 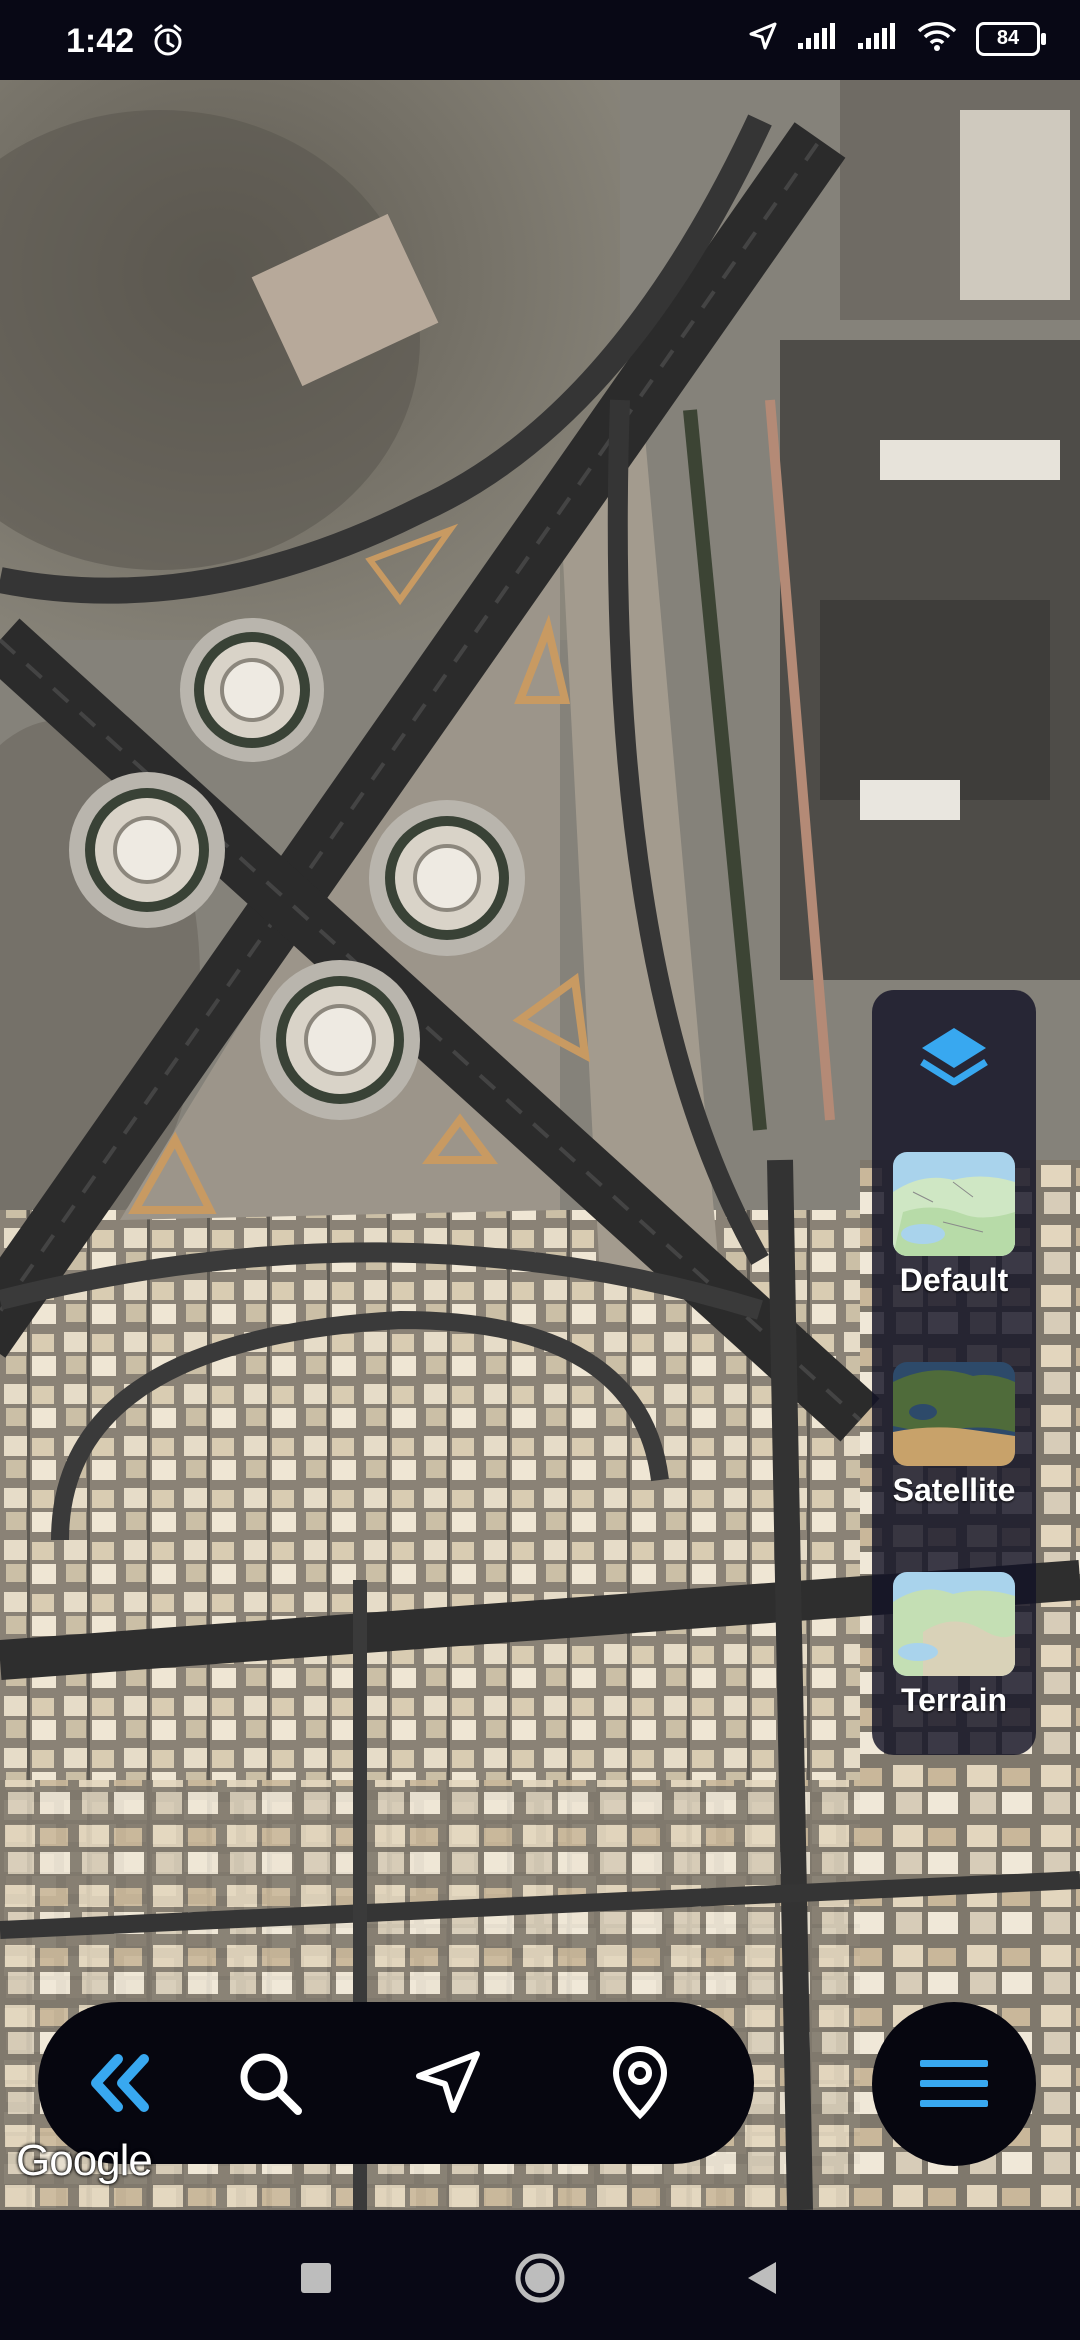 I want to click on status-bar: 1:42 84, so click(x=540, y=40).